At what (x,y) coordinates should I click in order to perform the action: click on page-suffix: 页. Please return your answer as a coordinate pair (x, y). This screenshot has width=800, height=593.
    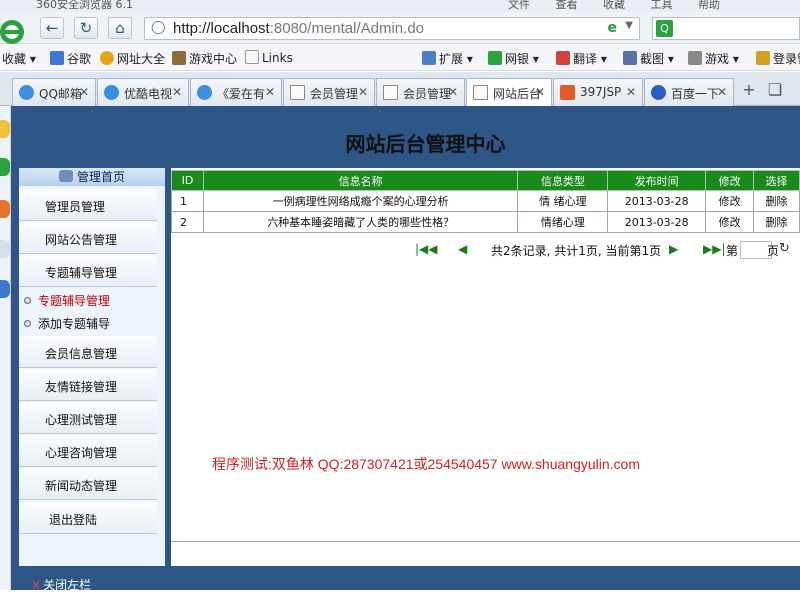
    Looking at the image, I should click on (773, 251).